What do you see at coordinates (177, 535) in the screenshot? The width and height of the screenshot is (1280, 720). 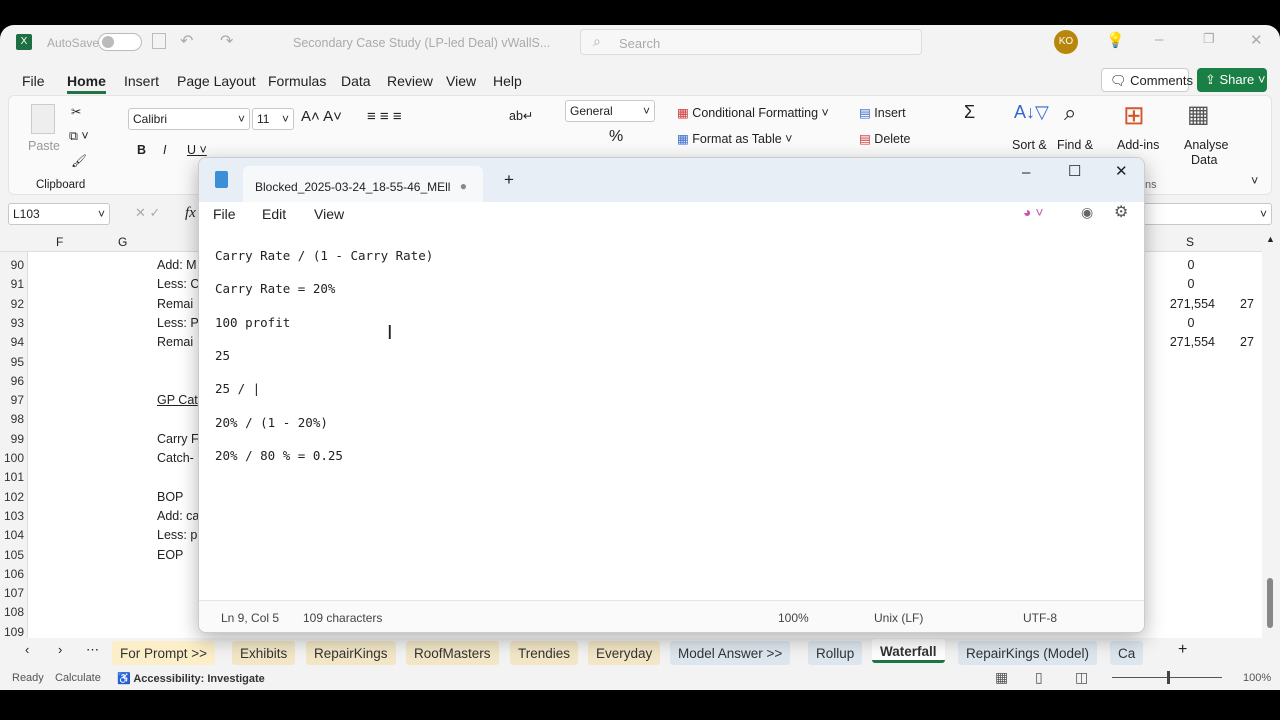 I see `cell-label: Less: p` at bounding box center [177, 535].